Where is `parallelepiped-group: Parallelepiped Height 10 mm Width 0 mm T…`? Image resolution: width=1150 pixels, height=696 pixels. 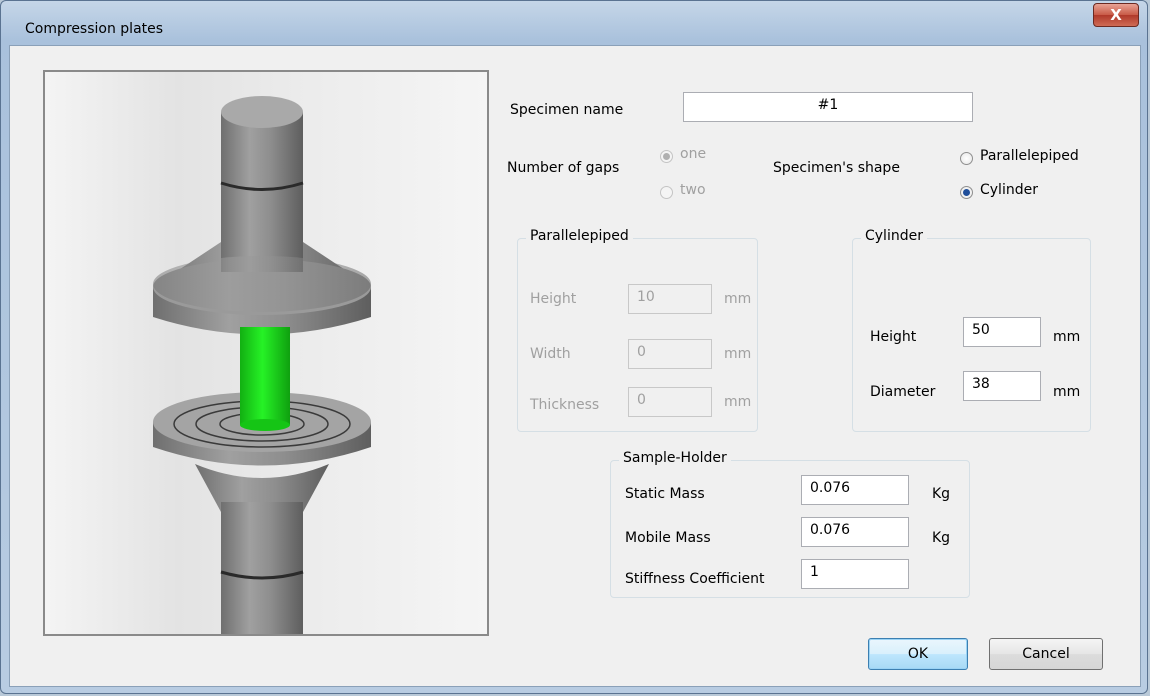
parallelepiped-group: Parallelepiped Height 10 mm Width 0 mm T… is located at coordinates (637, 330).